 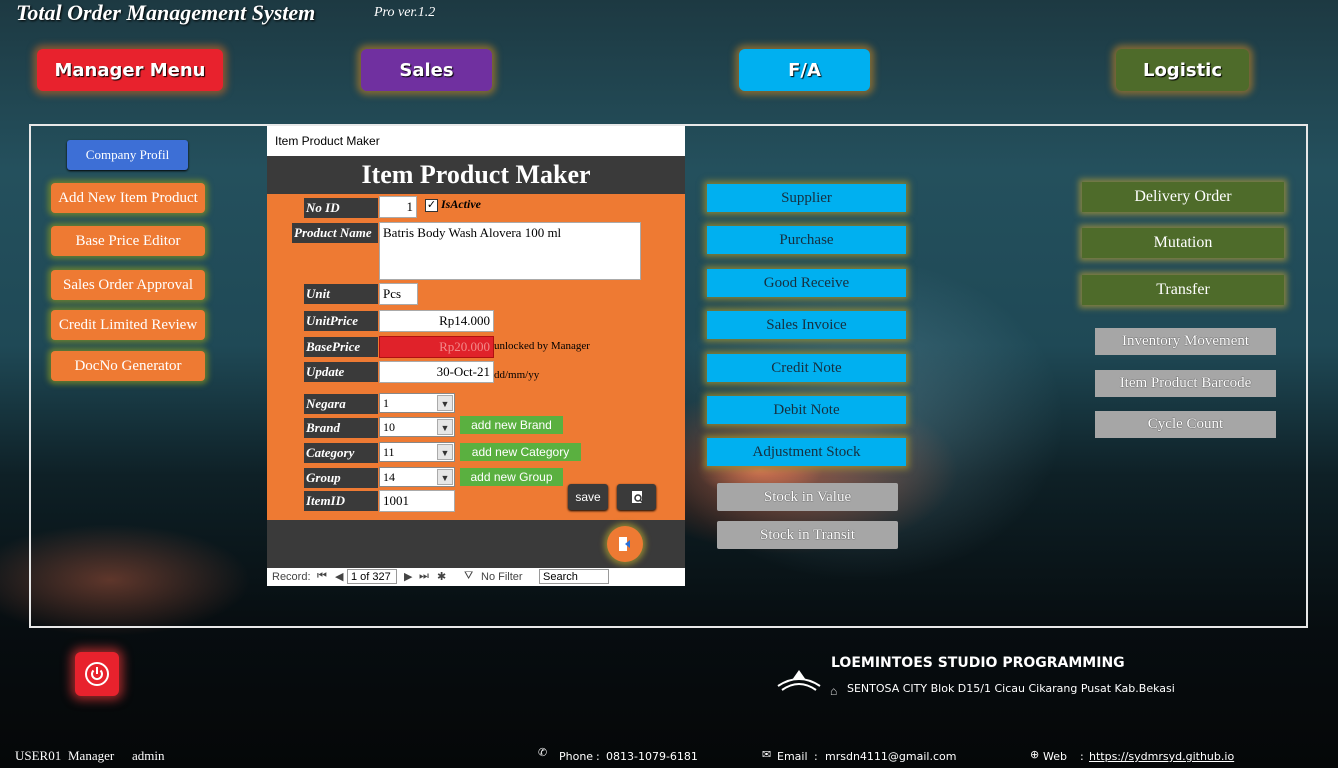 I want to click on base-price-editor-button: Base Price Editor, so click(x=128, y=241).